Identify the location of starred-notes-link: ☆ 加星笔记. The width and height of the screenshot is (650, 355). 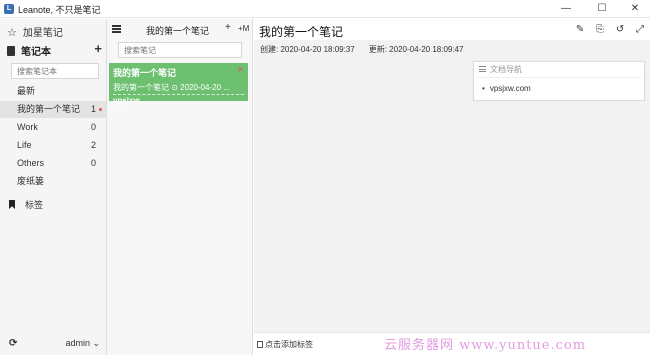
(35, 31).